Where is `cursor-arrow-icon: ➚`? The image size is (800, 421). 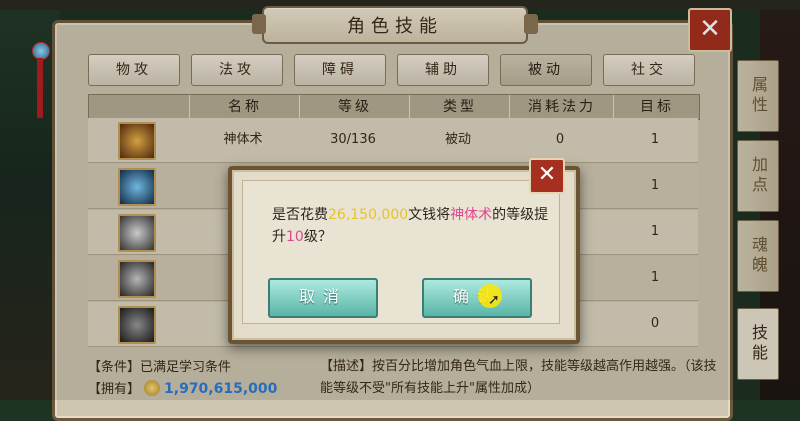 cursor-arrow-icon: ➚ is located at coordinates (494, 300).